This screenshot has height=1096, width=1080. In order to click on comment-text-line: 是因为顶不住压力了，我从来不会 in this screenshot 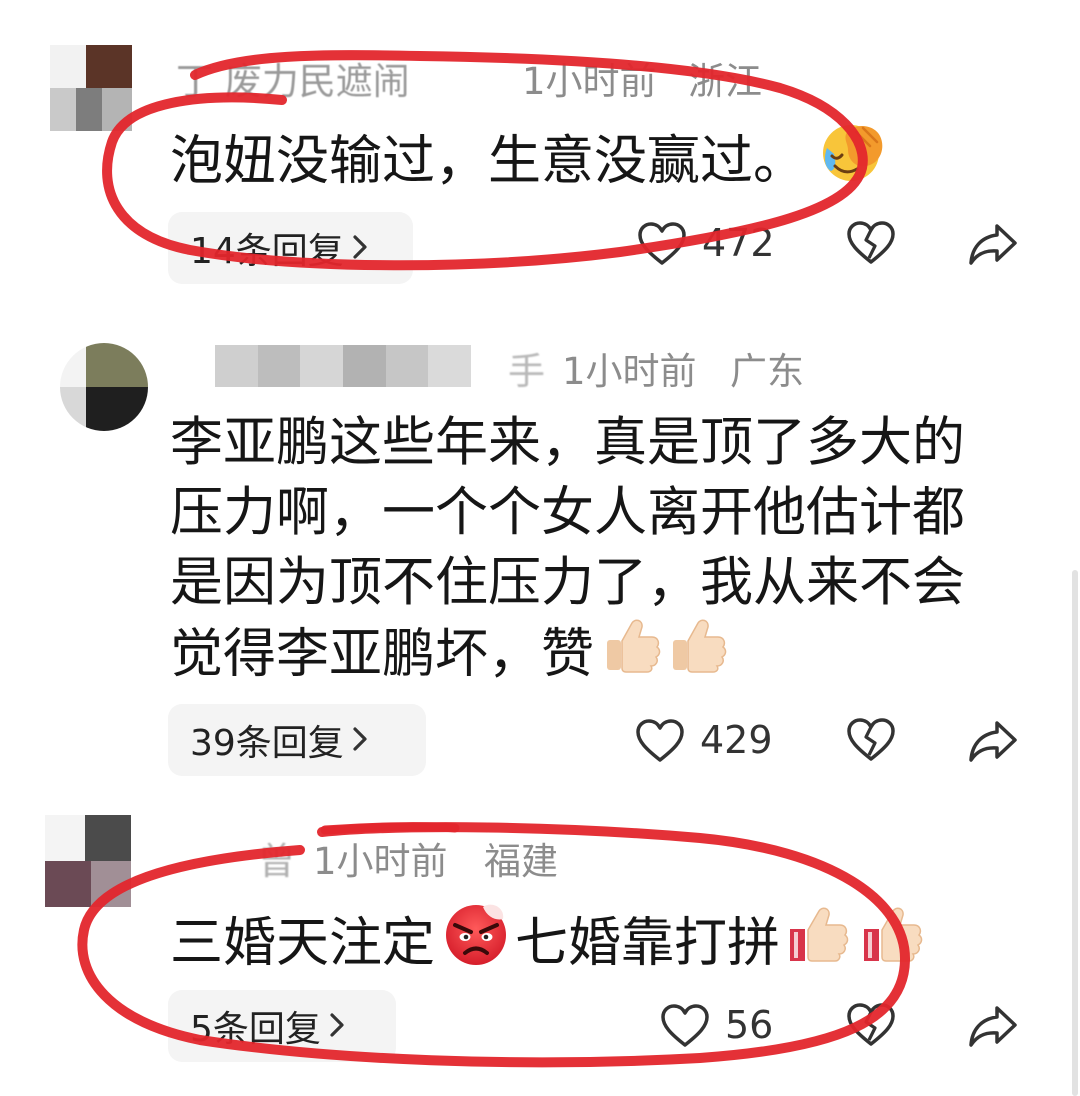, I will do `click(567, 582)`.